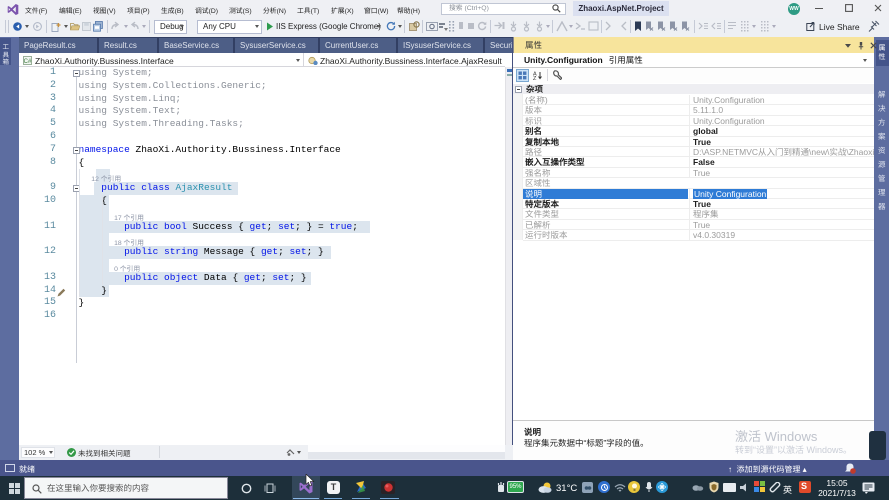  Describe the element at coordinates (28, 62) in the screenshot. I see `svg-text: C#` at that location.